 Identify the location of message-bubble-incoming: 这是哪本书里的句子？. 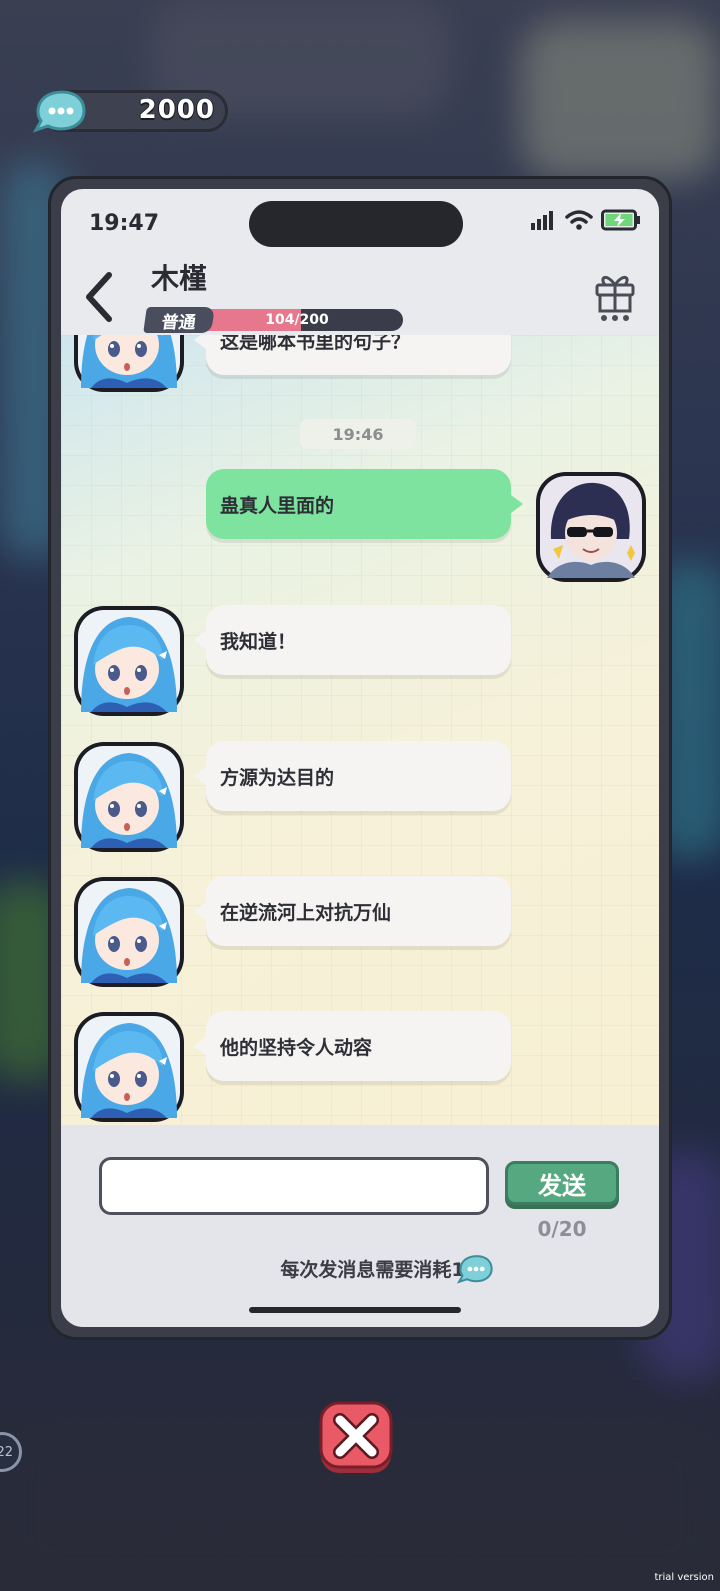
(352, 355).